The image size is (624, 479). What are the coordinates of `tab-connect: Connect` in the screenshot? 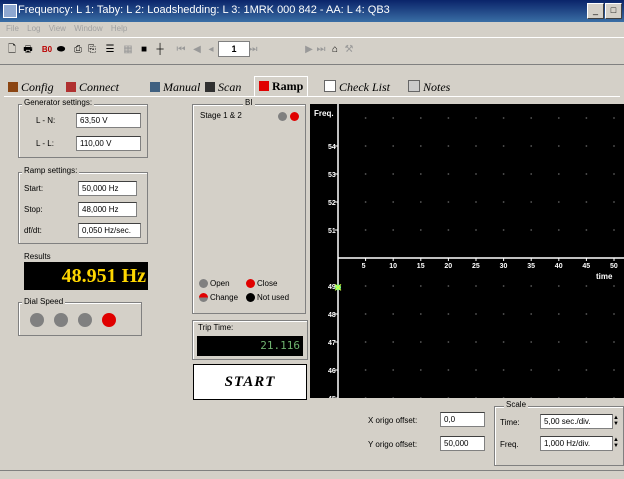 It's located at (92, 87).